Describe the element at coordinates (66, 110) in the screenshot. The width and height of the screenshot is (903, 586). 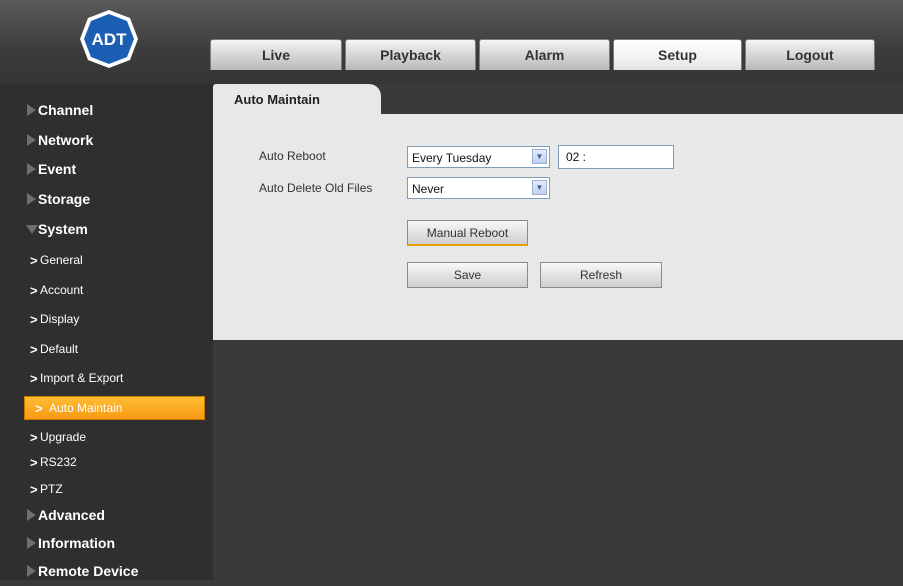
I see `sidebar-item-label: Channel` at that location.